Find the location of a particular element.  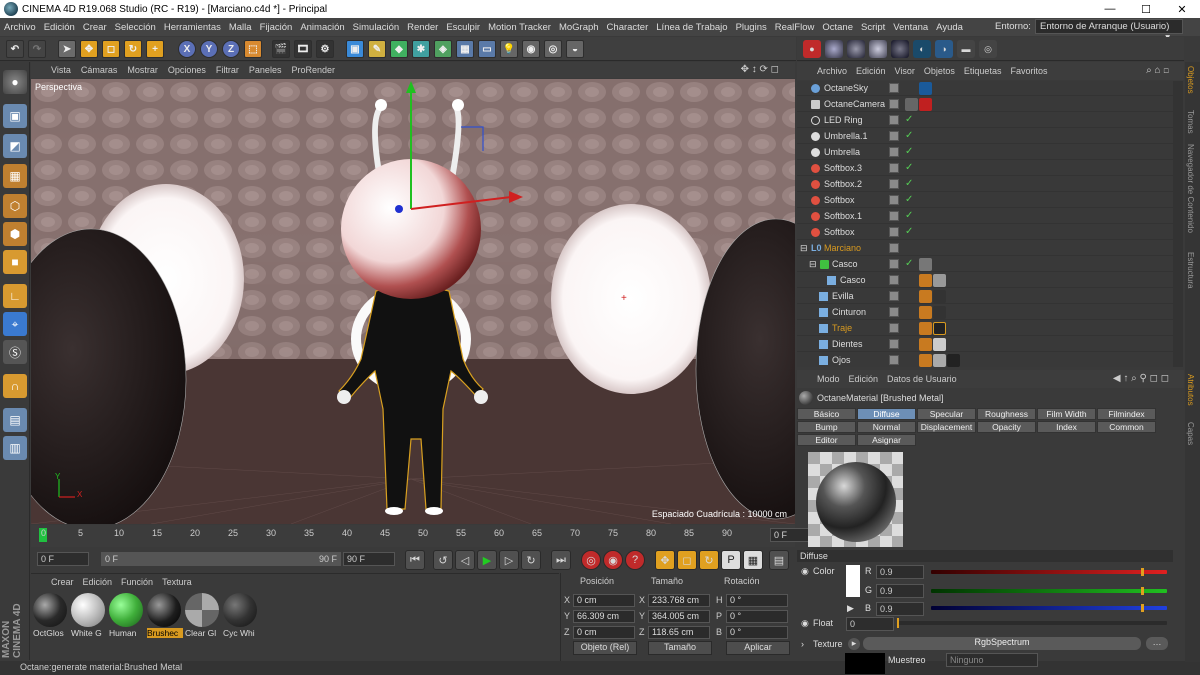

key-scale-icon: ◻ is located at coordinates (687, 560).